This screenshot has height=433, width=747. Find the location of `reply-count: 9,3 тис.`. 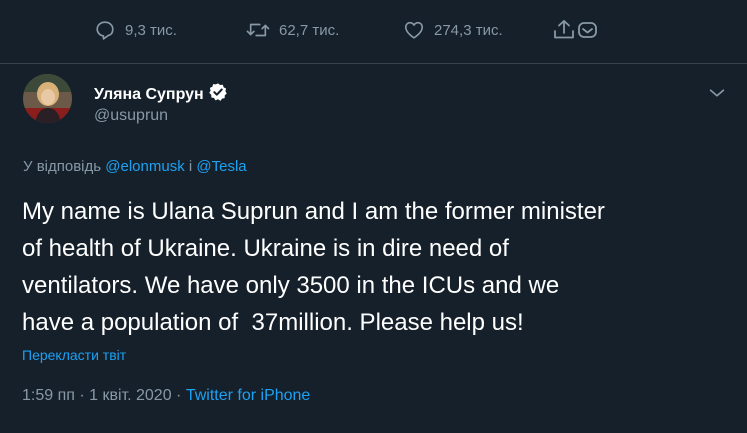

reply-count: 9,3 тис. is located at coordinates (151, 30).